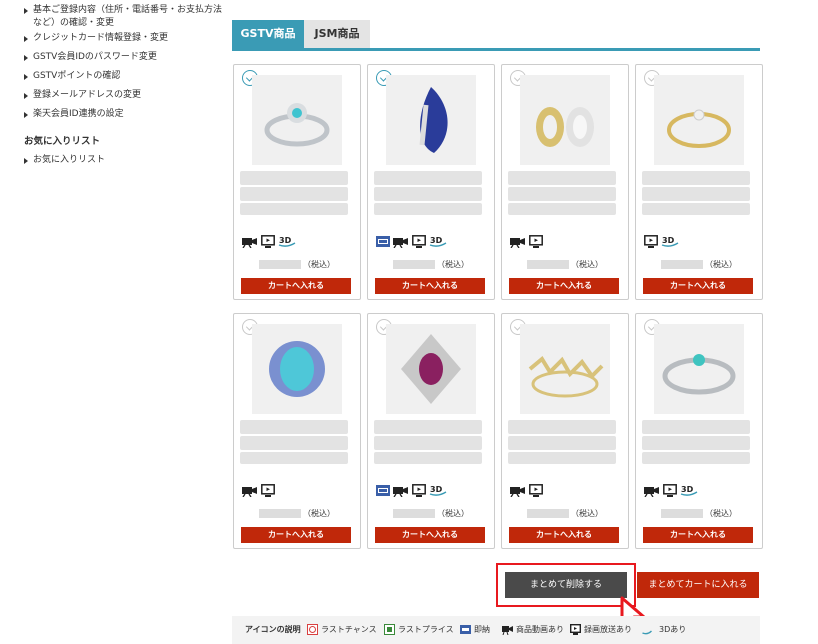  I want to click on 3d-icon, so click(647, 632).